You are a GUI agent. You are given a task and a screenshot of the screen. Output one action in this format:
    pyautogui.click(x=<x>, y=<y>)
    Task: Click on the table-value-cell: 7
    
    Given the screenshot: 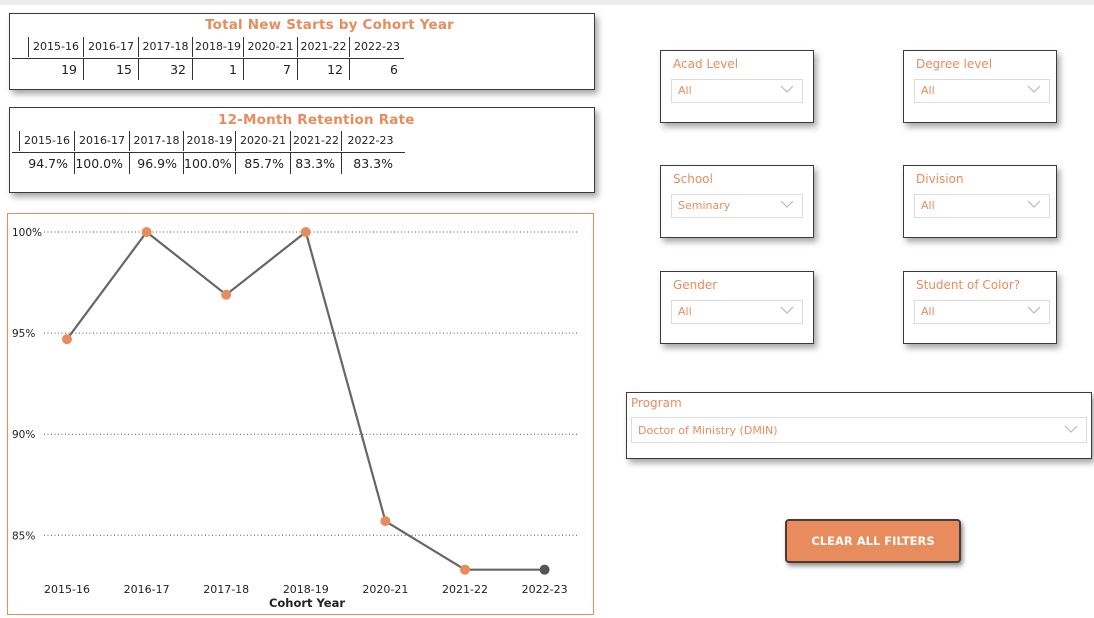 What is the action you would take?
    pyautogui.click(x=270, y=69)
    